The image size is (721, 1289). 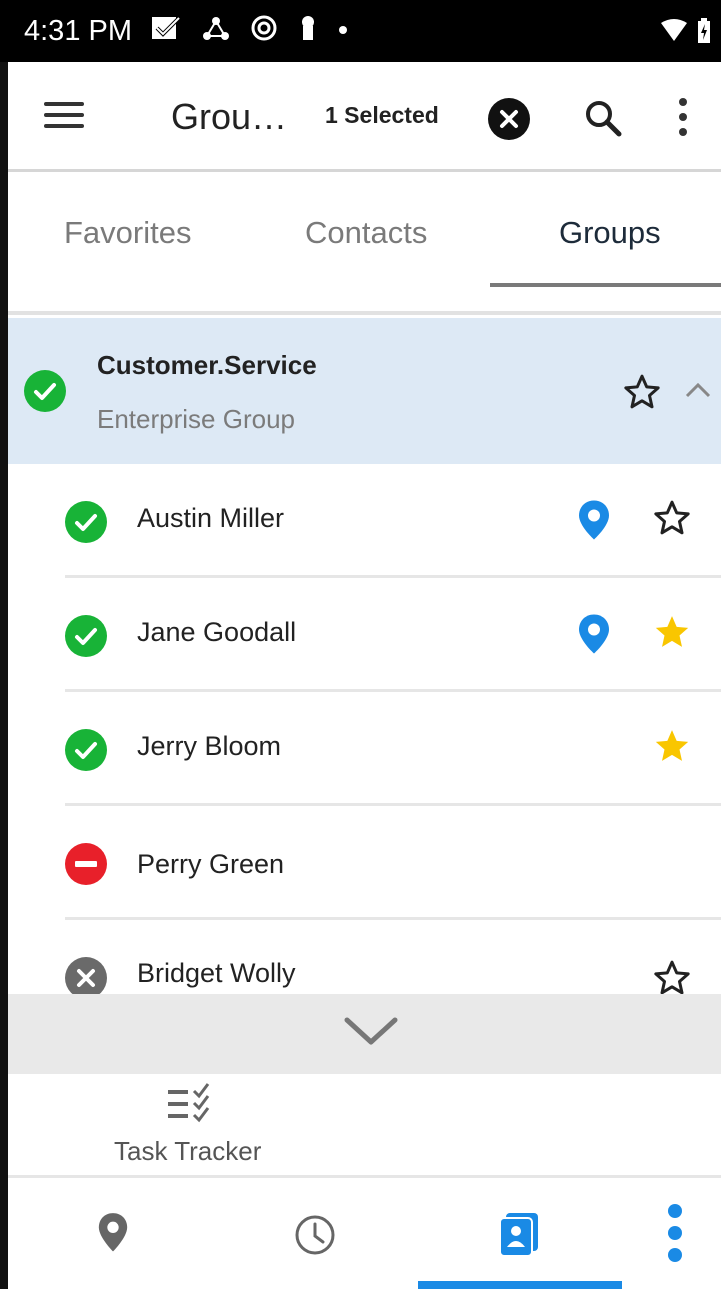 I want to click on contact-name: Bridget Wolly, so click(x=216, y=973).